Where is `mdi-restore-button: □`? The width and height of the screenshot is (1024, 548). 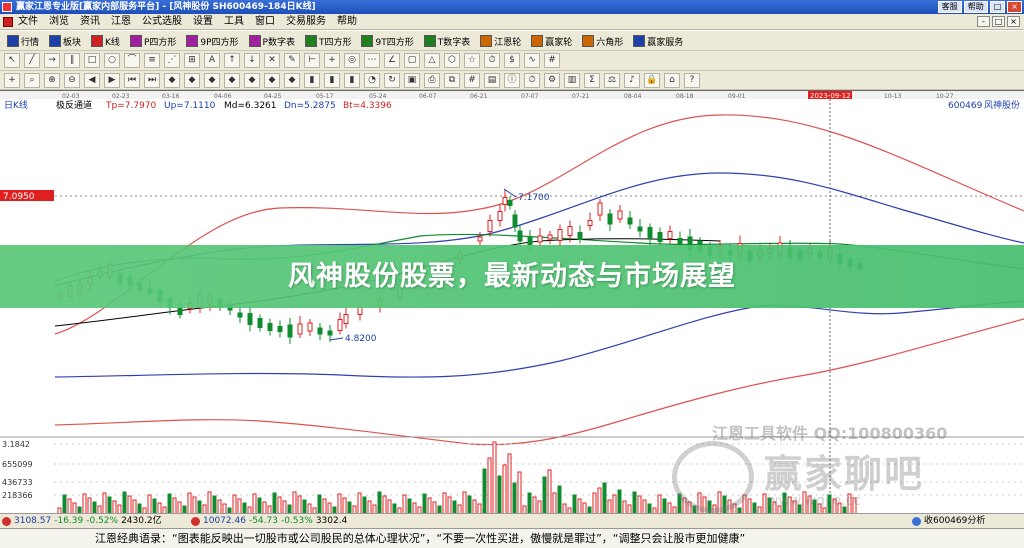
mdi-restore-button: □ is located at coordinates (998, 21).